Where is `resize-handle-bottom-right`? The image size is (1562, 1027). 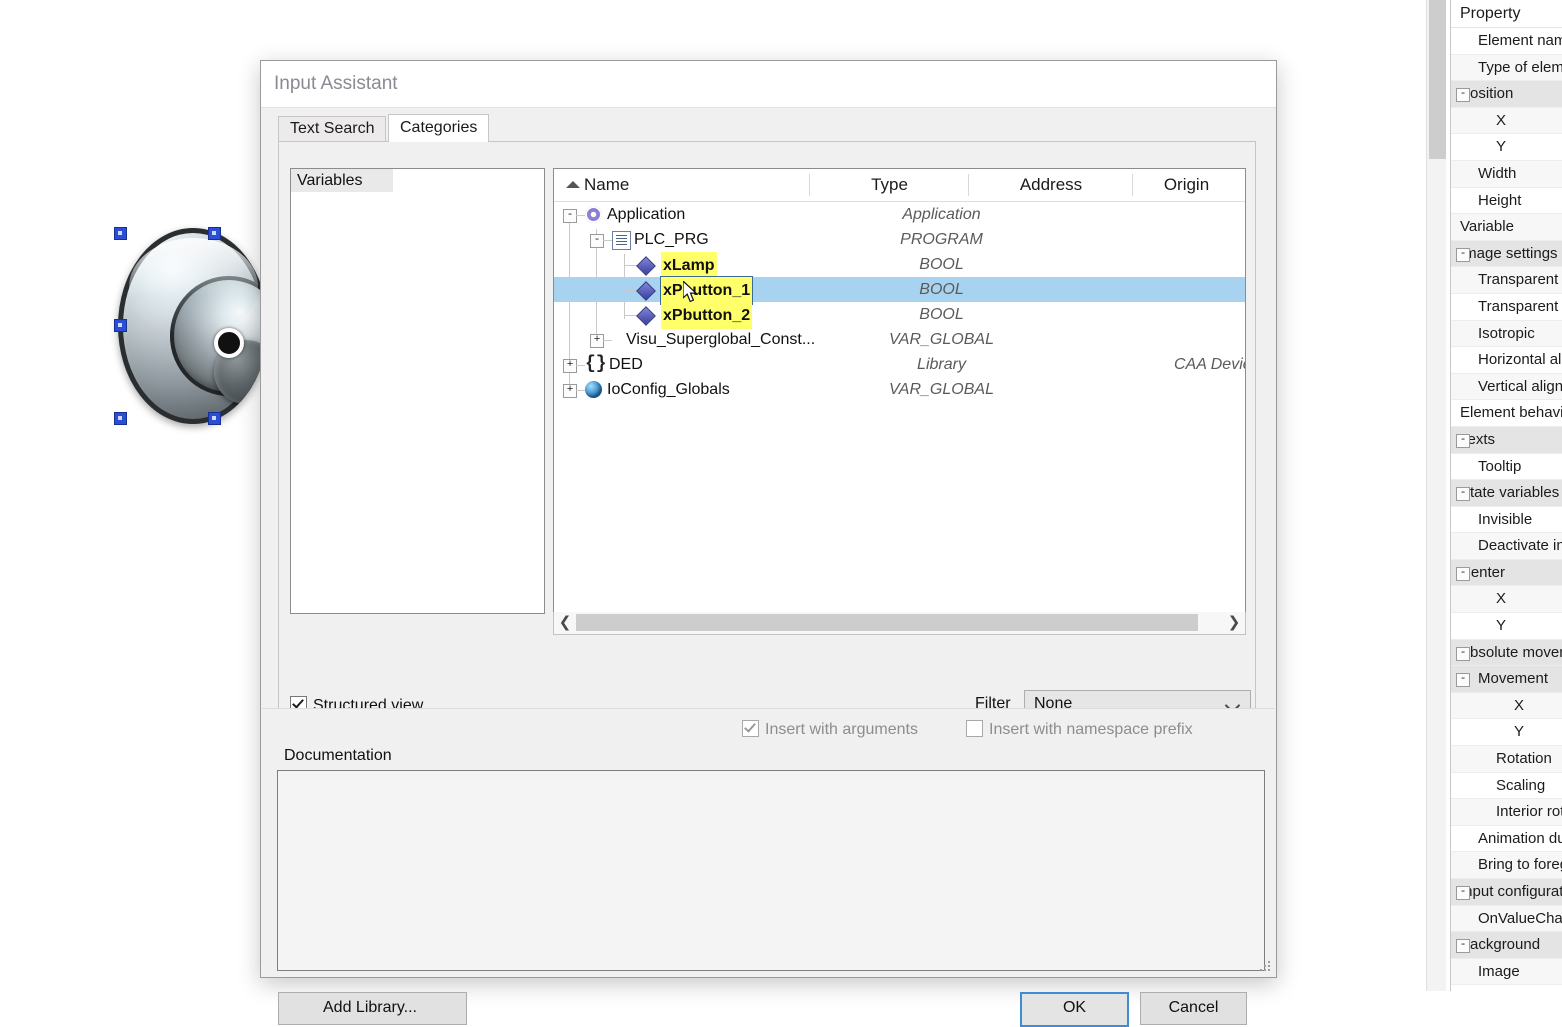 resize-handle-bottom-right is located at coordinates (214, 418).